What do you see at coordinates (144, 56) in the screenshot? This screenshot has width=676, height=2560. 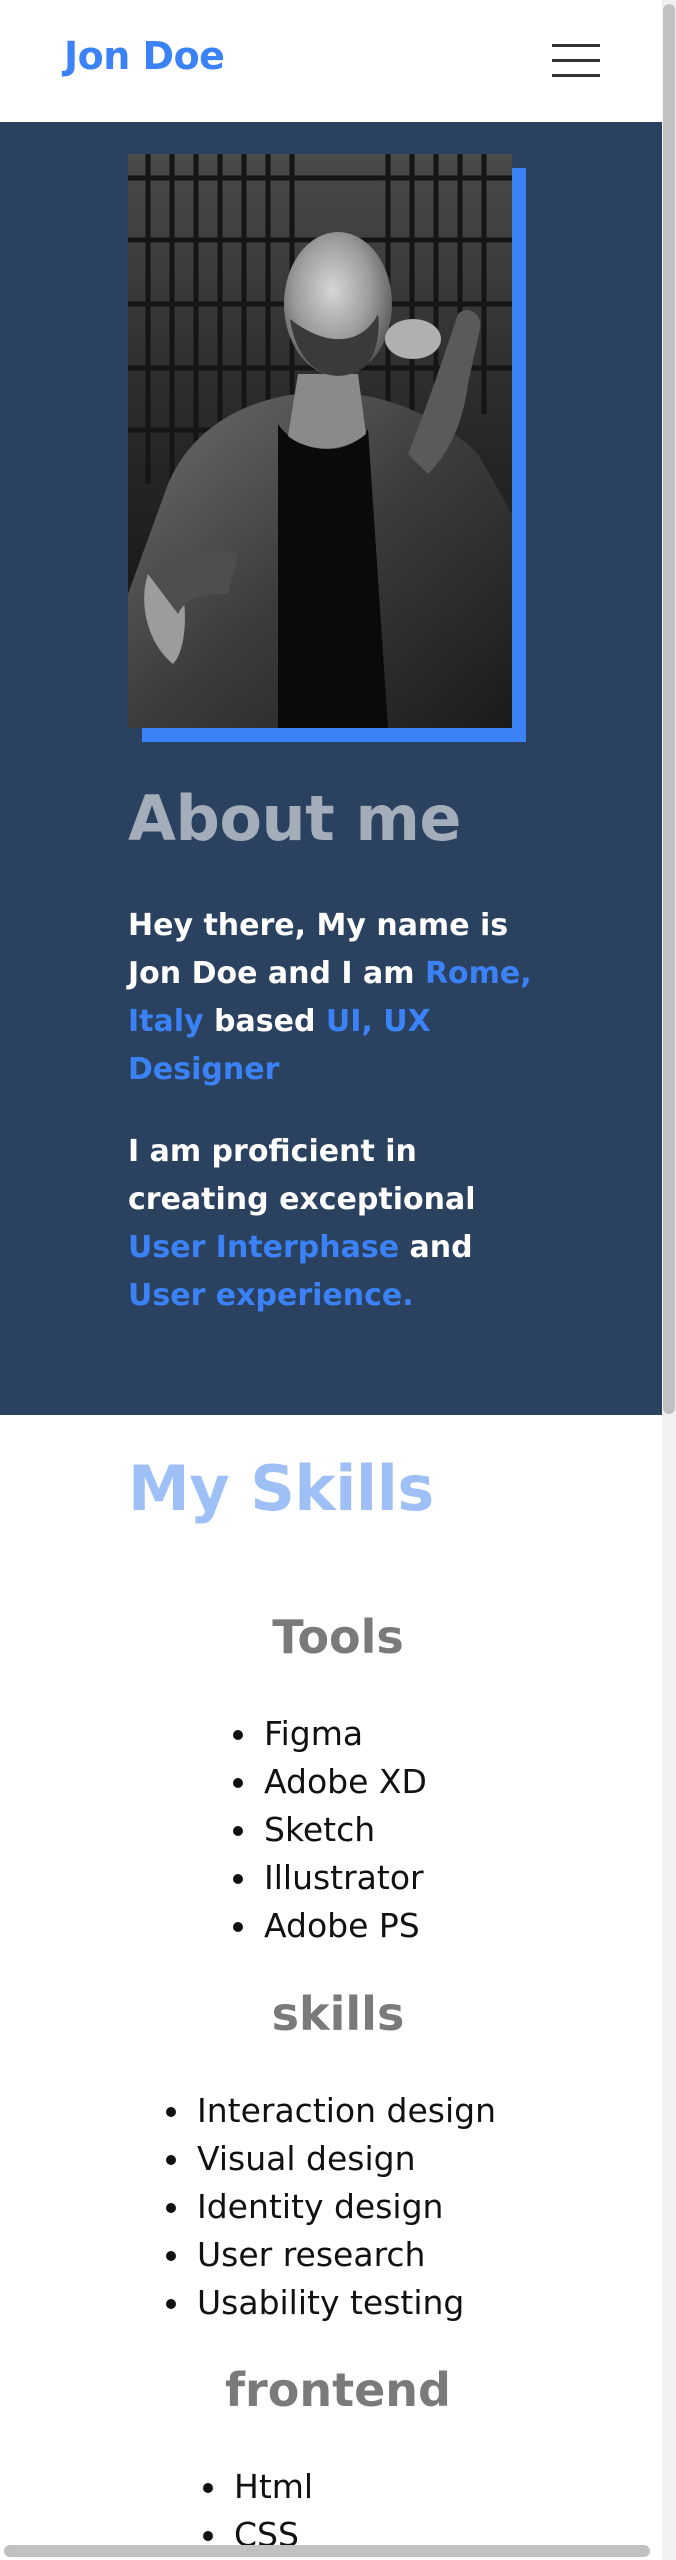 I see `brand-logo-link: Jon Doe` at bounding box center [144, 56].